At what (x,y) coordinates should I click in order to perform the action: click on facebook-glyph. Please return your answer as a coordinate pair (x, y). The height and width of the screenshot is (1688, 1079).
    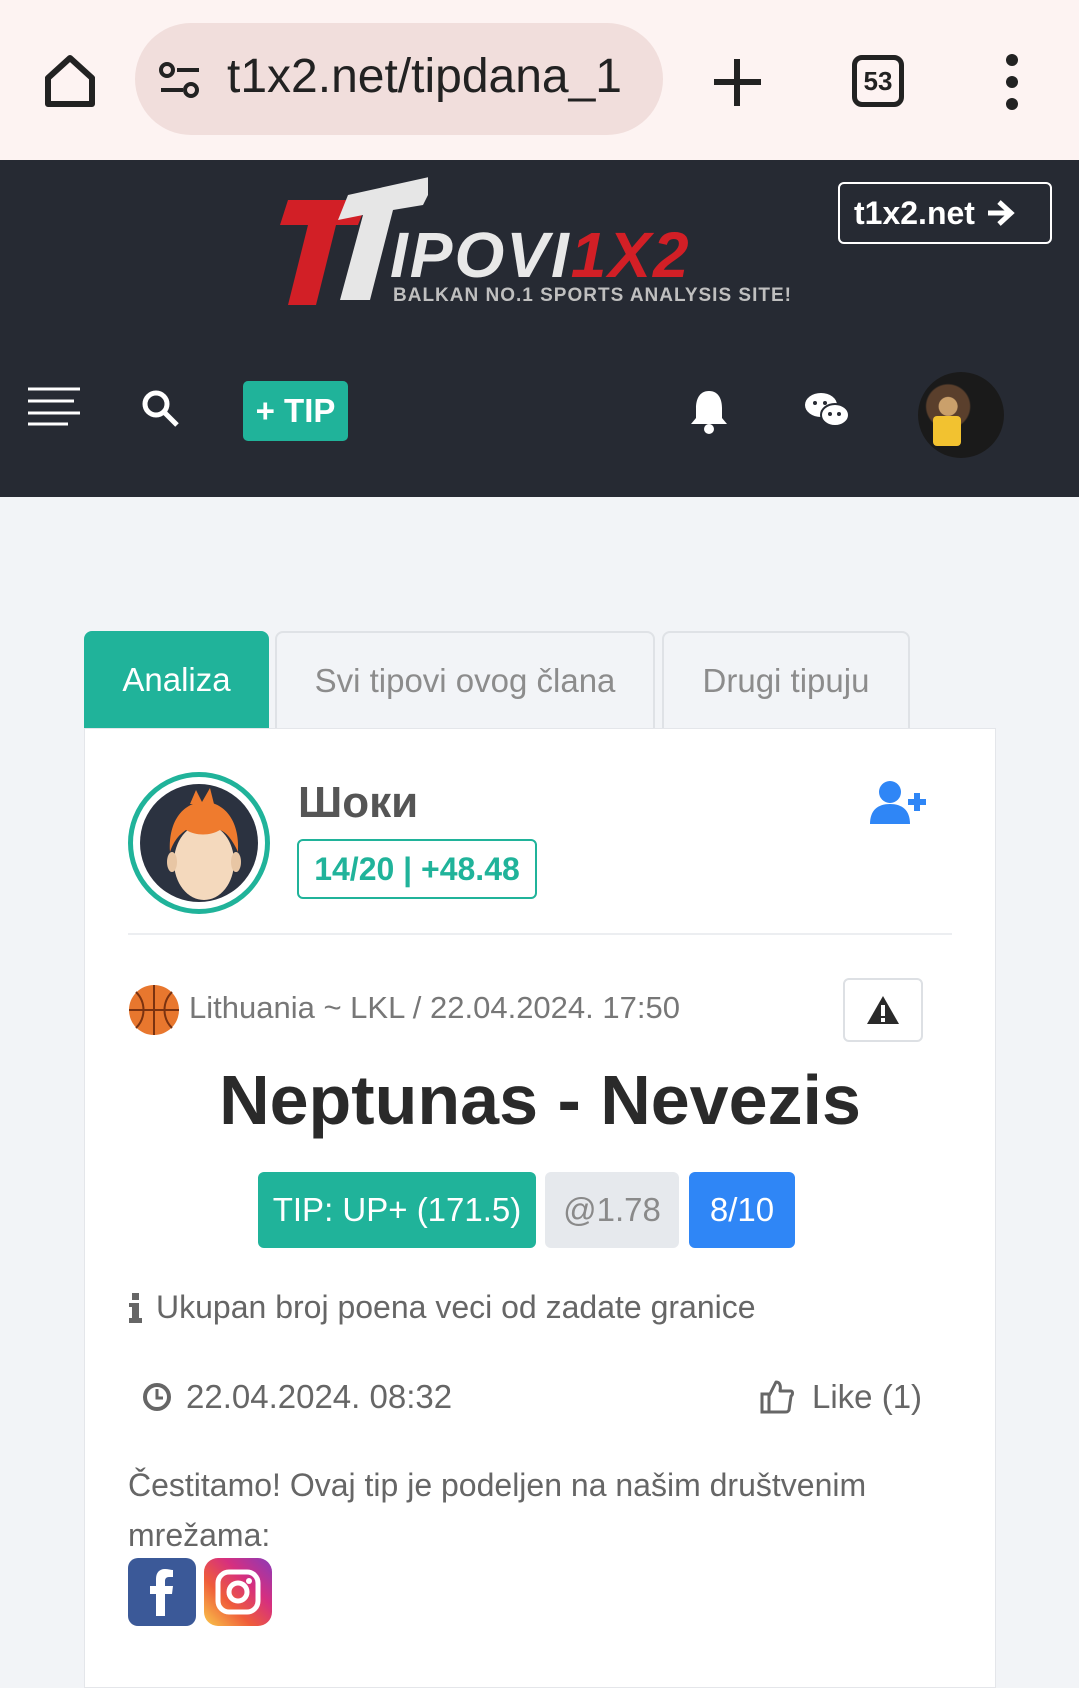
    Looking at the image, I should click on (161, 1592).